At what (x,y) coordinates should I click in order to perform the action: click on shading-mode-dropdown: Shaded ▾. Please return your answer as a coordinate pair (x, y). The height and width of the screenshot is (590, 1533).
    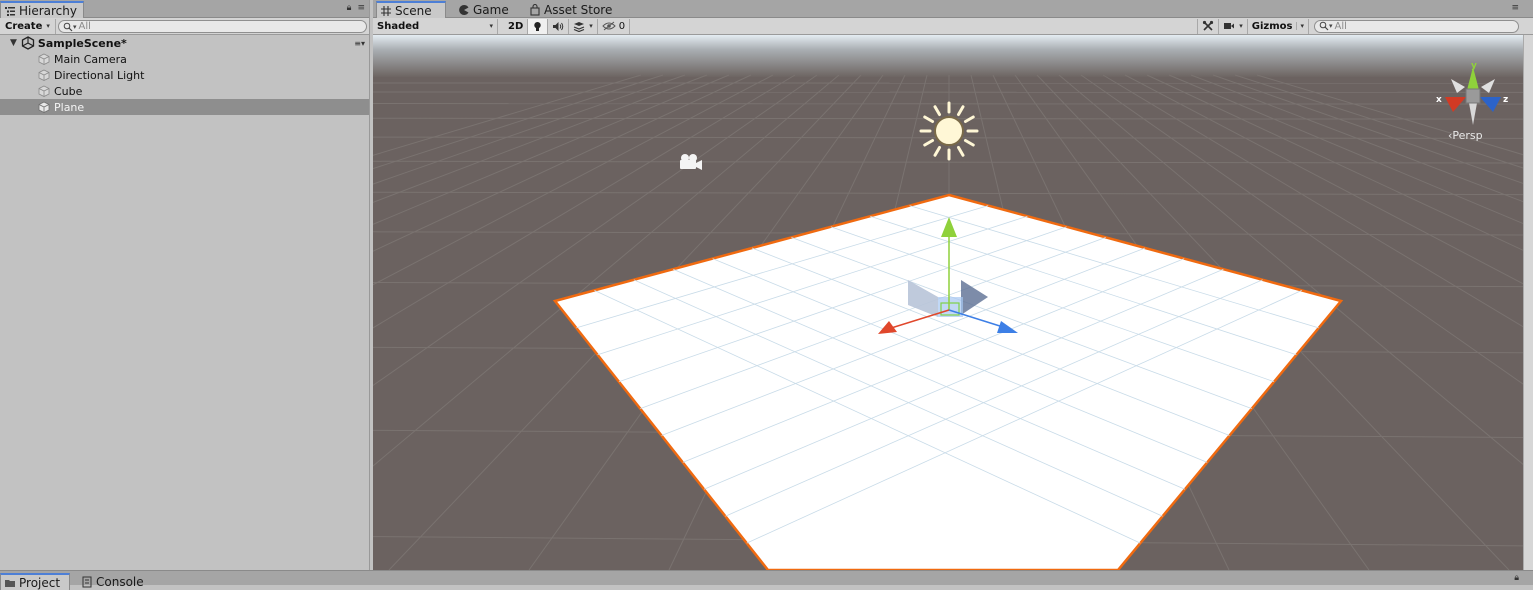
    Looking at the image, I should click on (435, 26).